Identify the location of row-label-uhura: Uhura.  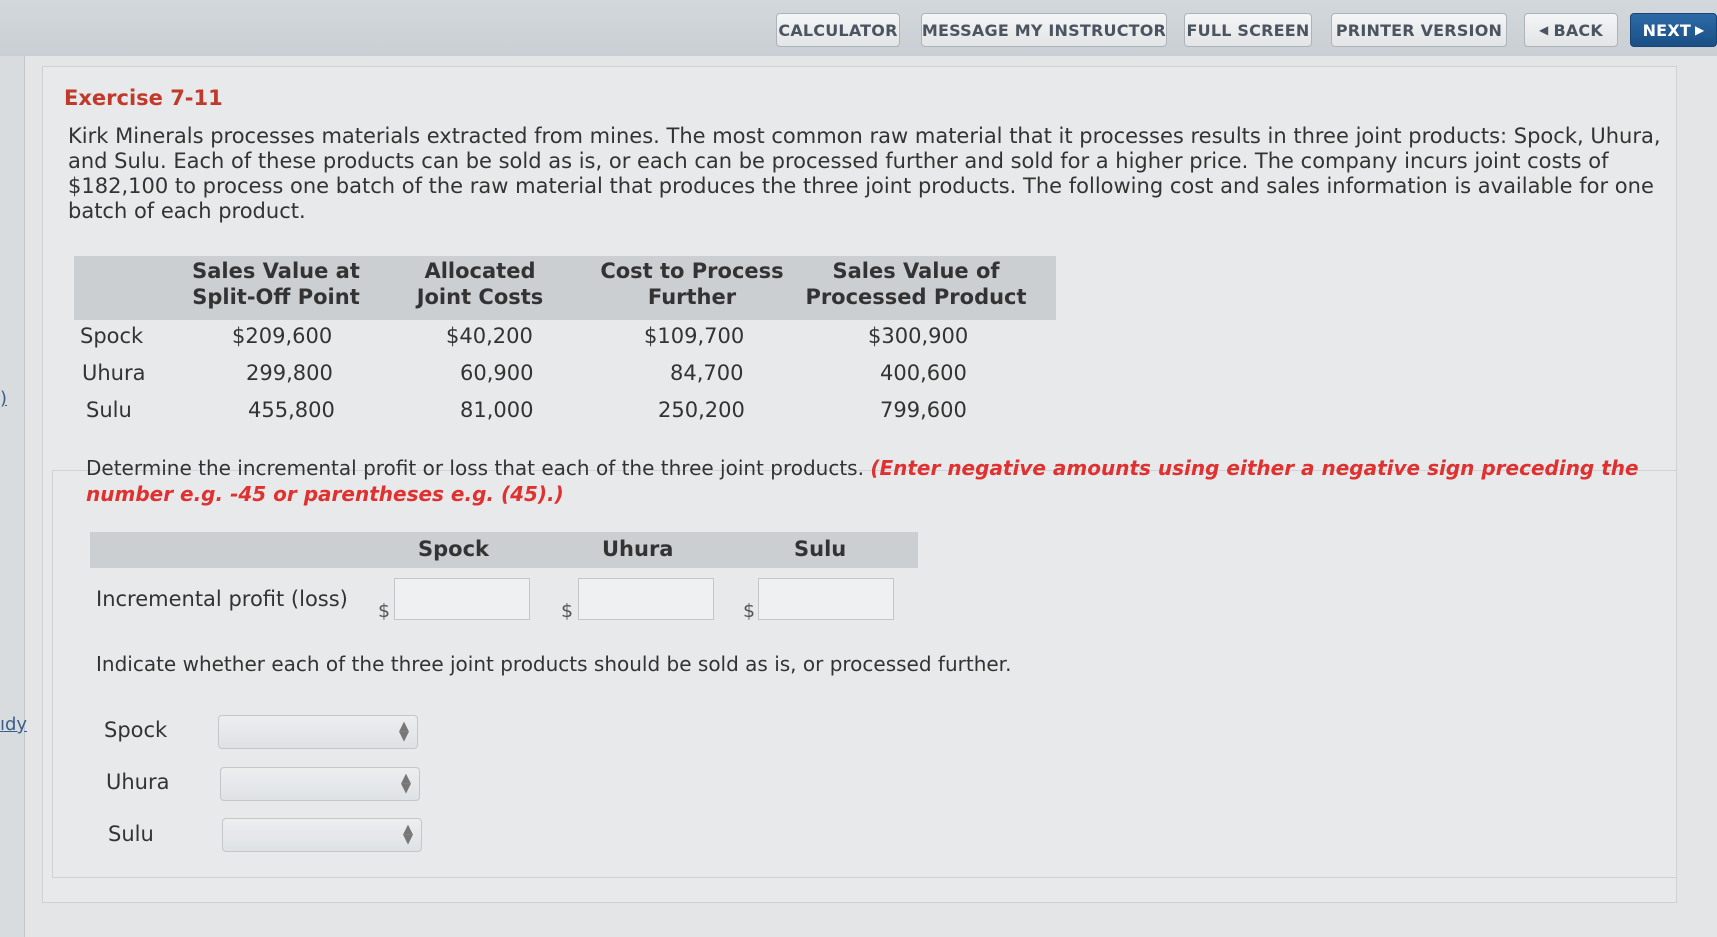
(114, 373).